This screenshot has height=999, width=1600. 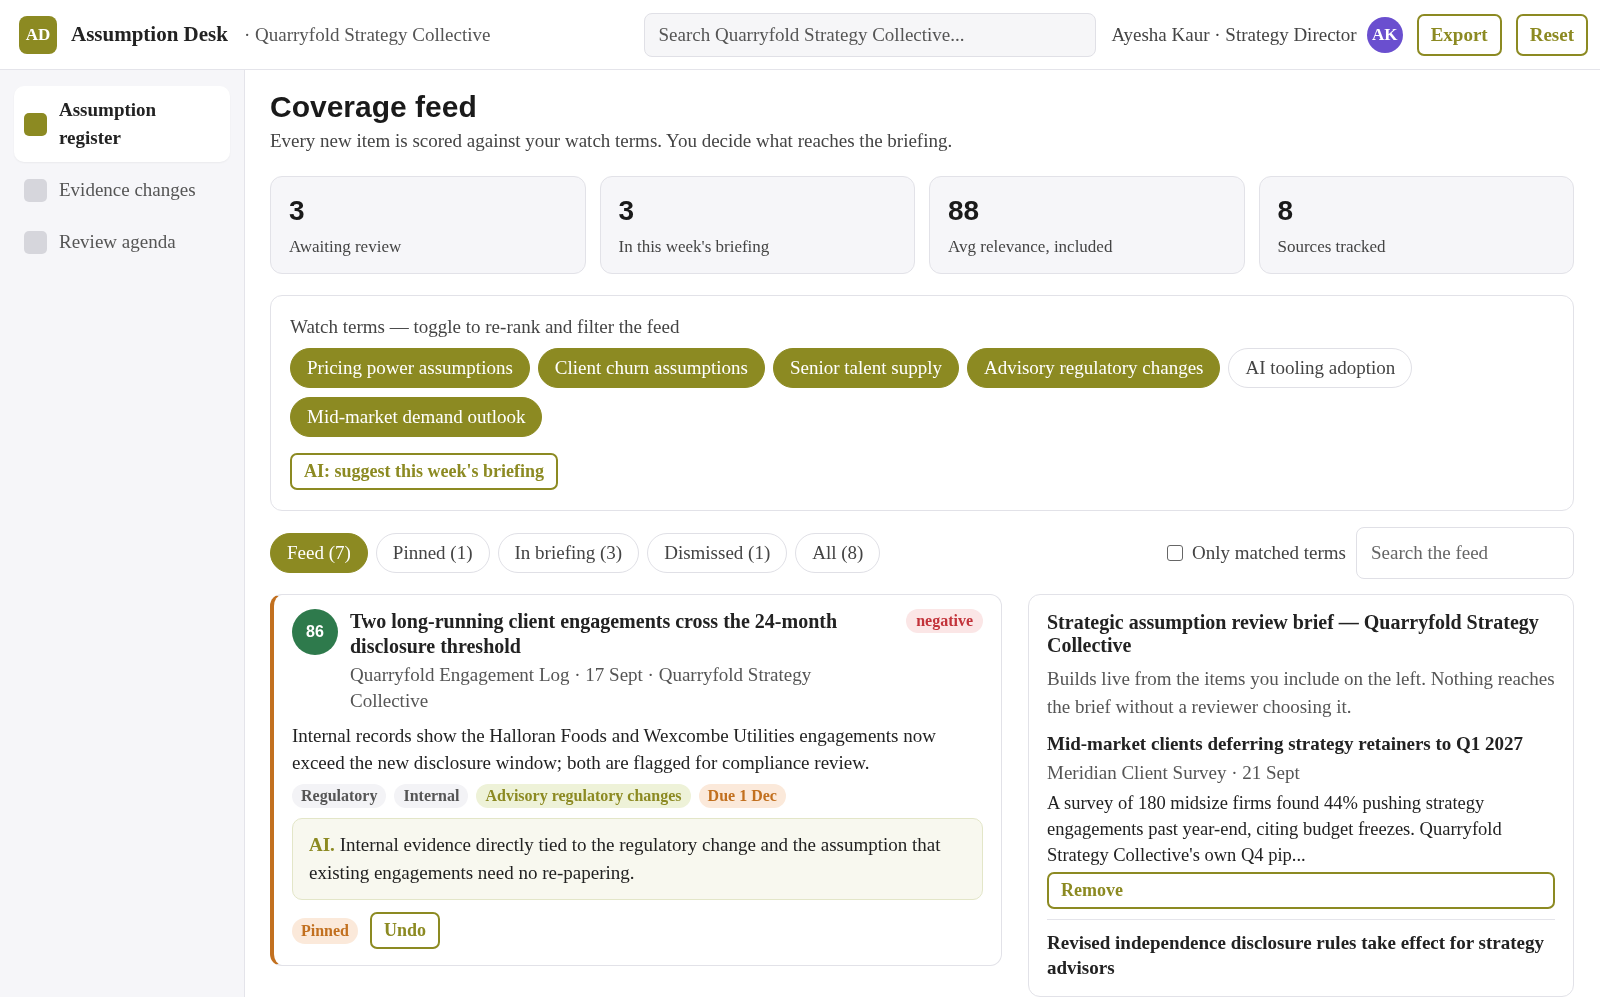 What do you see at coordinates (581, 688) in the screenshot?
I see `feed-item-meta: Quarryfold Engagement Log · 17 Sept · Quarryfold Strategy Collective` at bounding box center [581, 688].